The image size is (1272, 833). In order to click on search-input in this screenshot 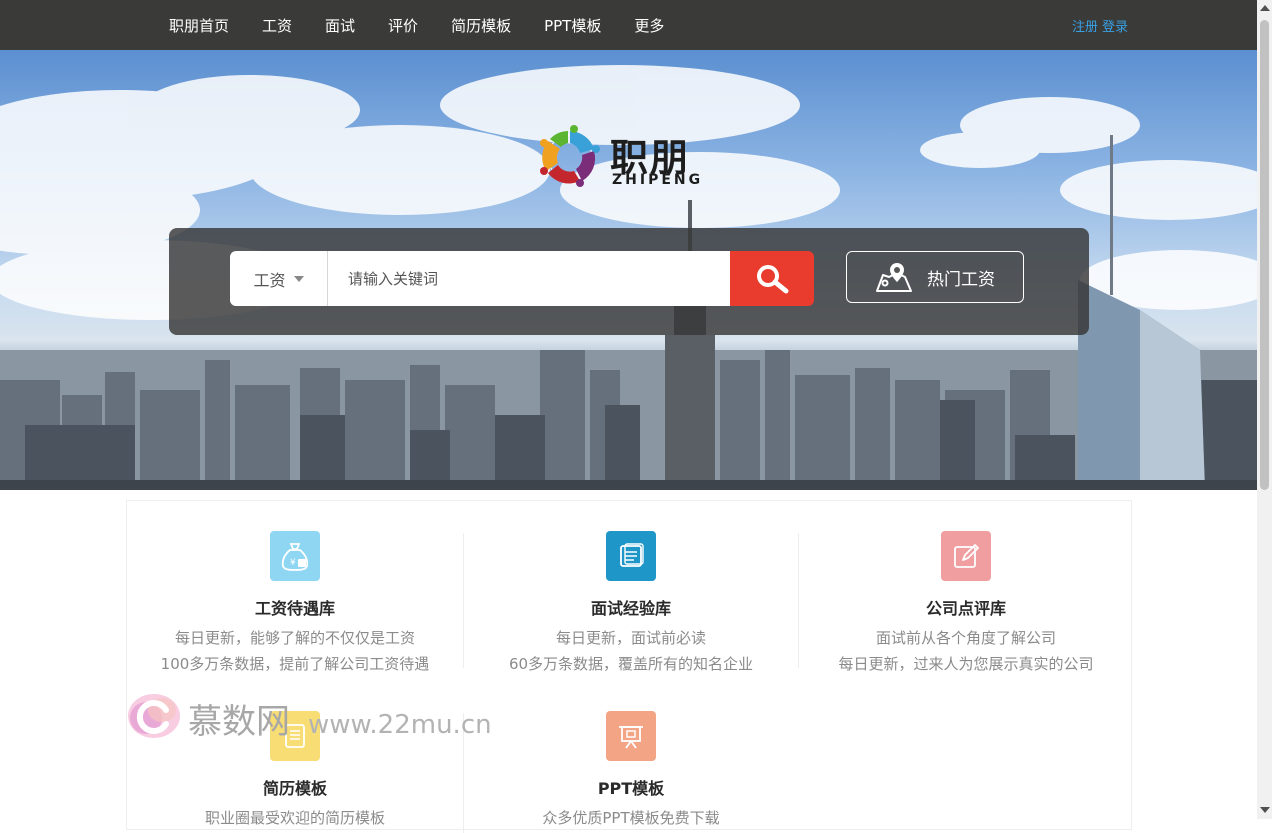, I will do `click(529, 278)`.